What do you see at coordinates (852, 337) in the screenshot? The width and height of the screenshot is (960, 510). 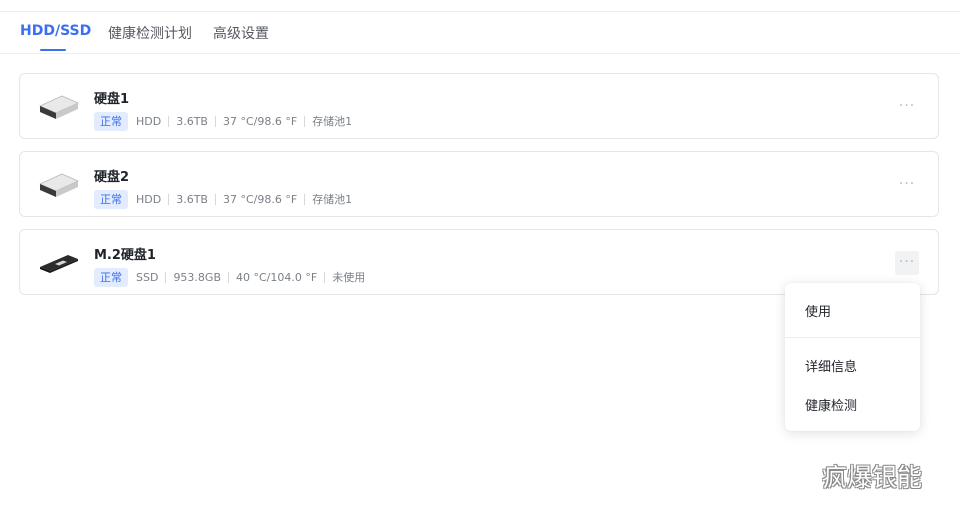 I see `menu-divider` at bounding box center [852, 337].